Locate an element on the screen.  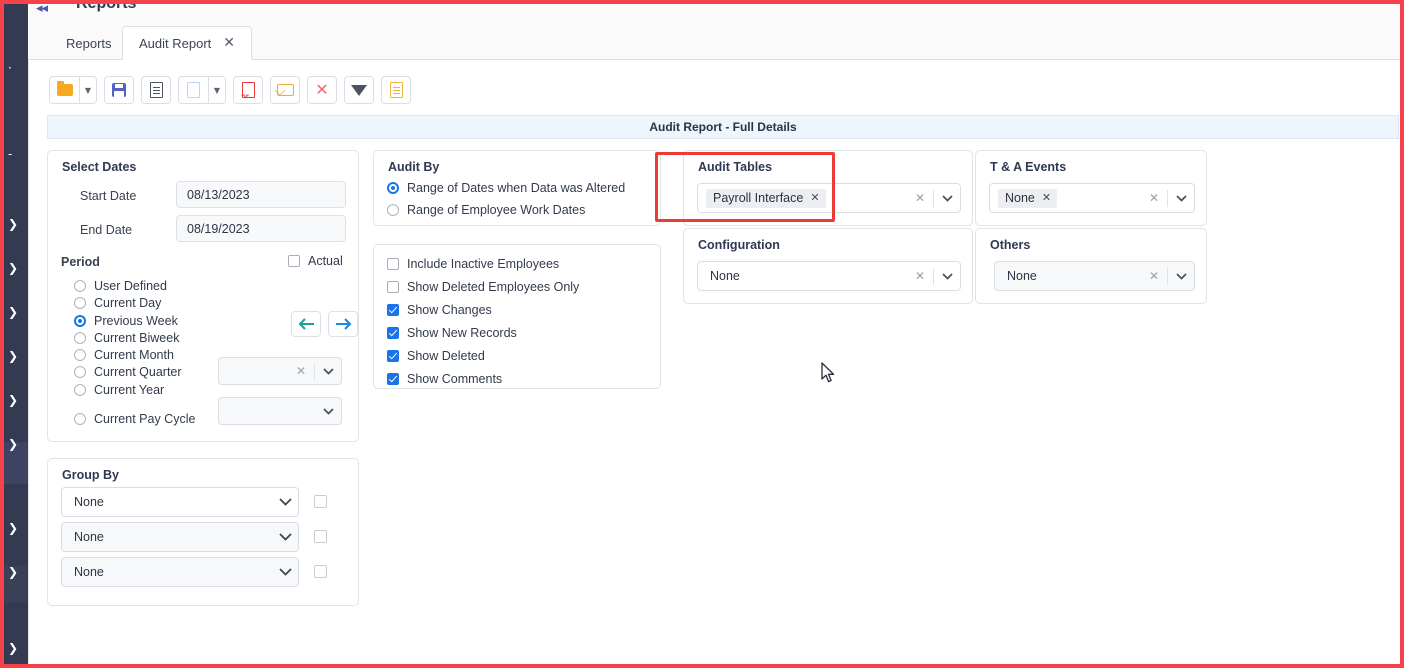
period-option-current-day: Current Day is located at coordinates (117, 303).